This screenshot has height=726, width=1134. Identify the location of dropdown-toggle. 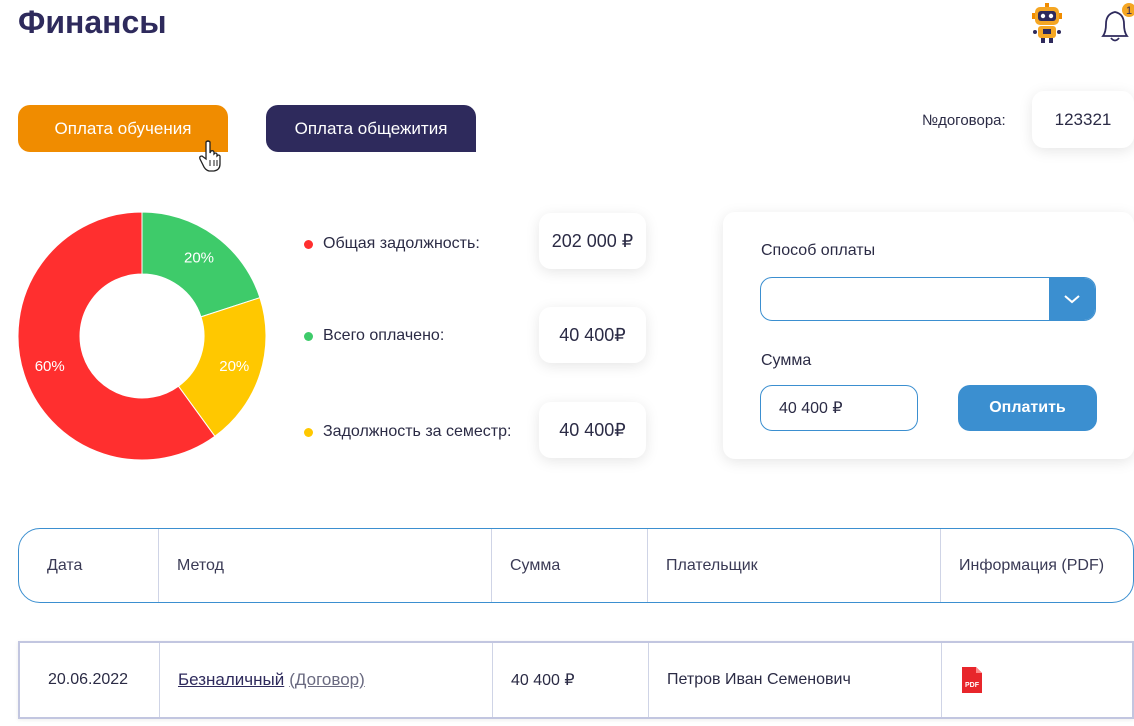
(1072, 299).